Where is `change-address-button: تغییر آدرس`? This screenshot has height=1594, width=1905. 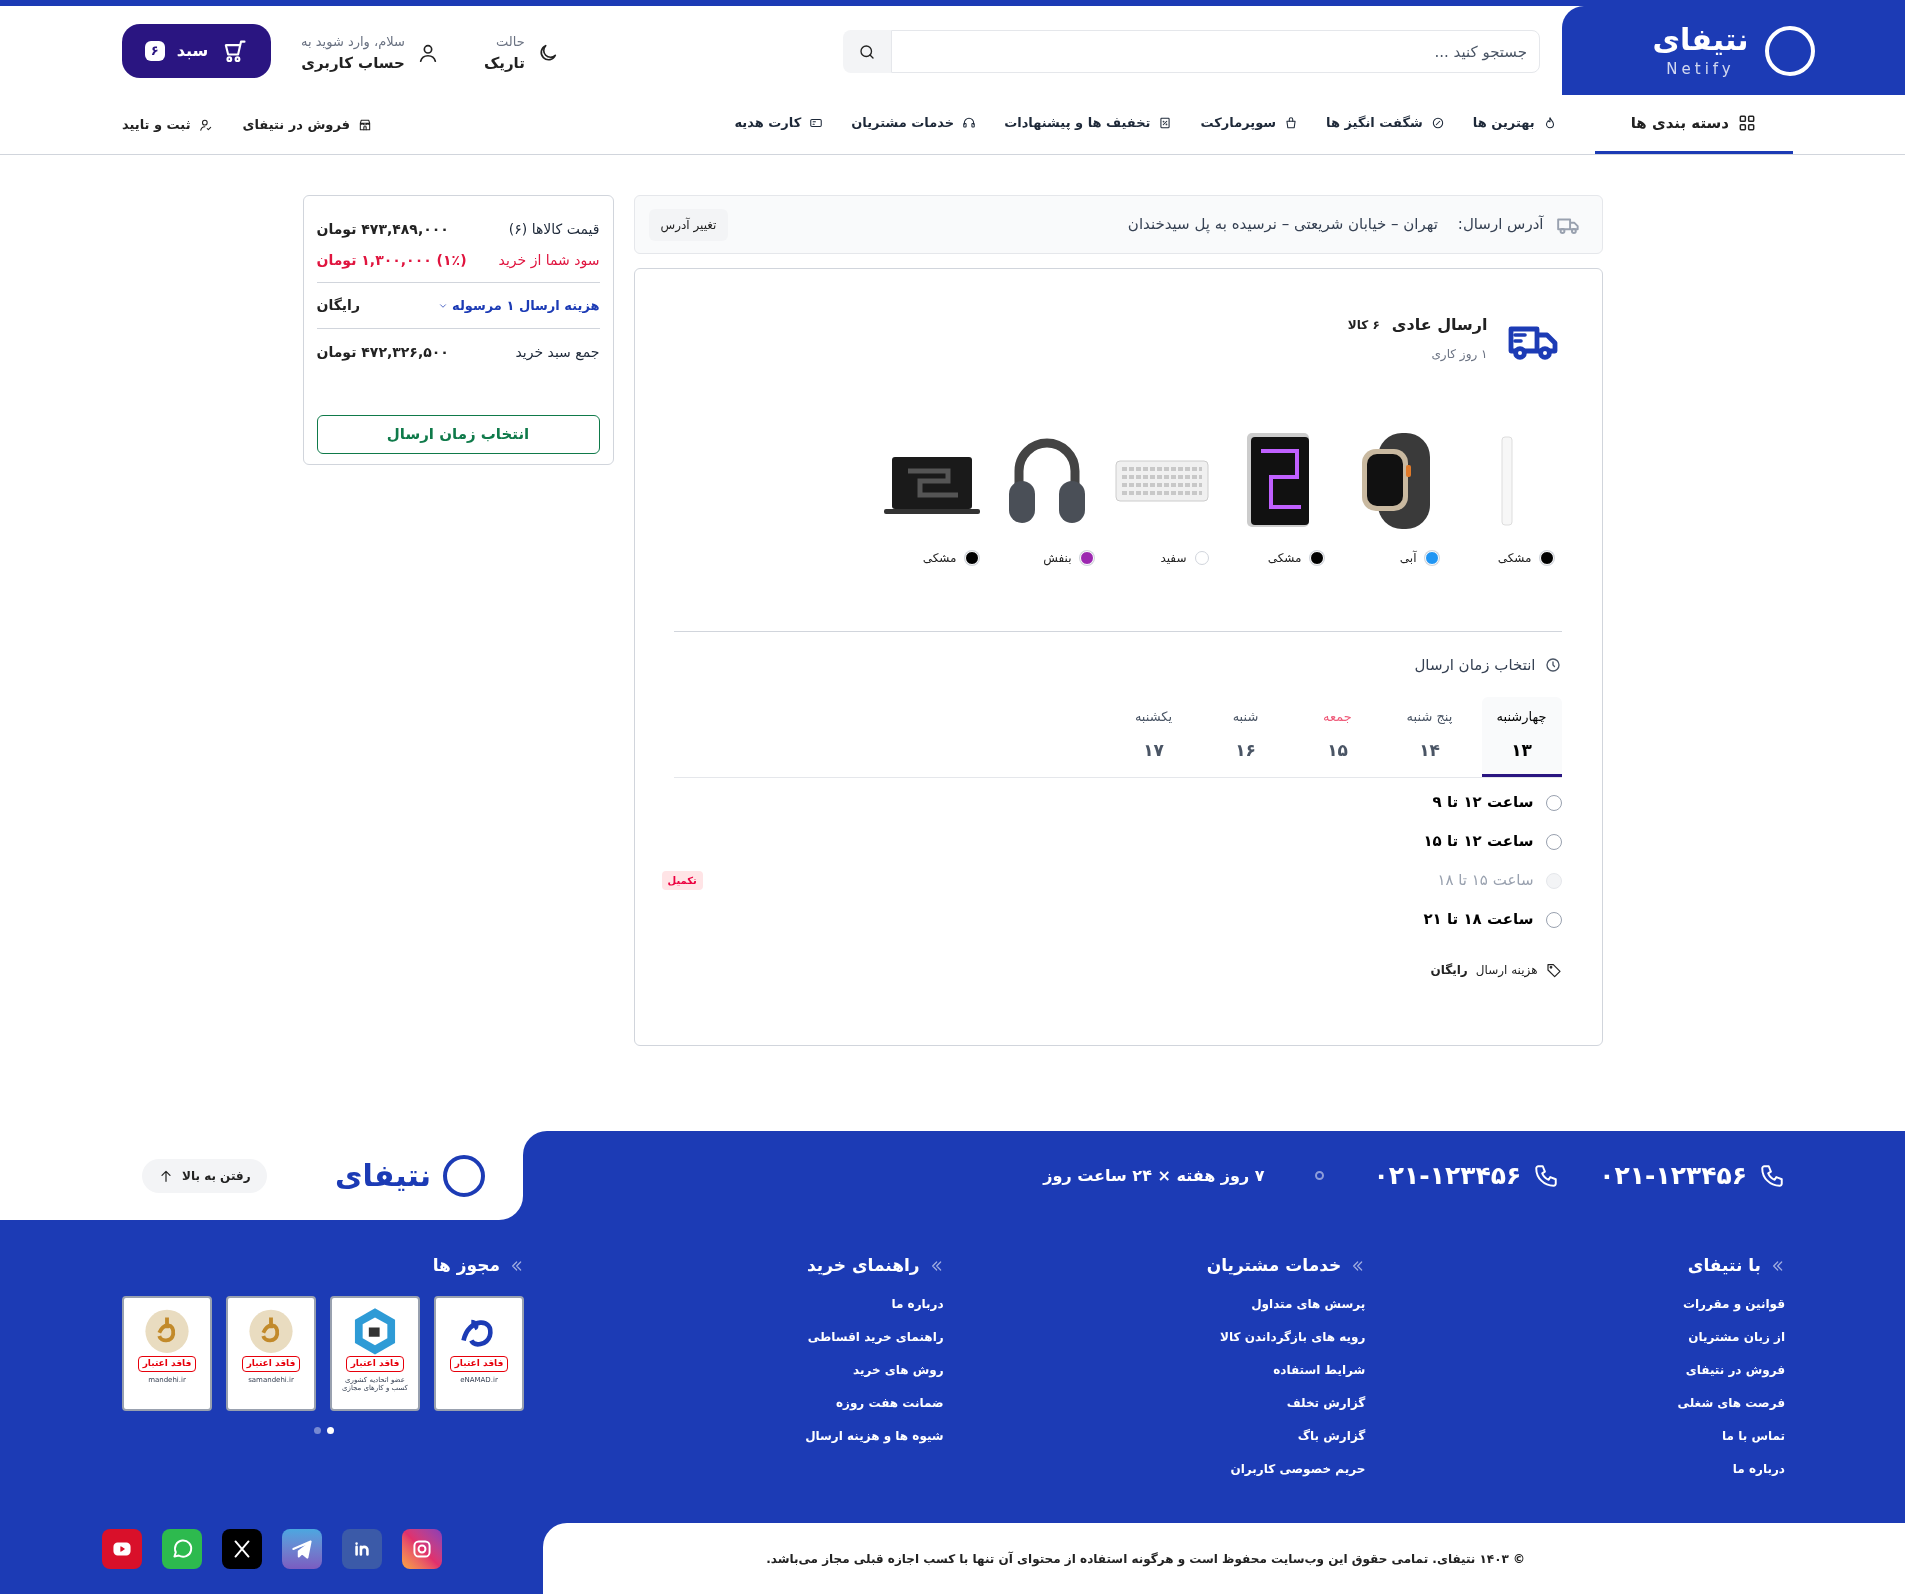 change-address-button: تغییر آدرس is located at coordinates (688, 224).